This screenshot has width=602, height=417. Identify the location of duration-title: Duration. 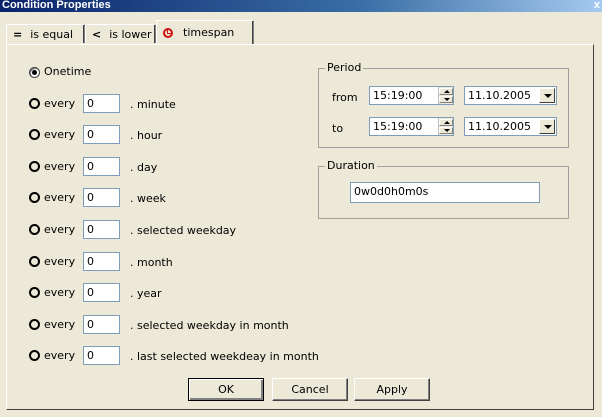
(351, 165).